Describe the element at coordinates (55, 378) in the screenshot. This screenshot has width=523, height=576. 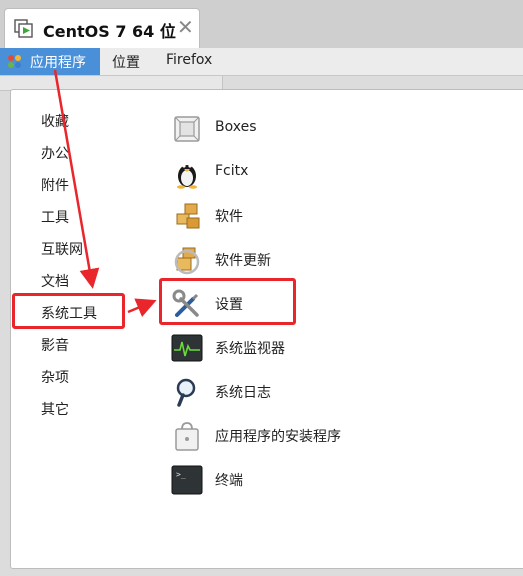
I see `category-misc: 杂项` at that location.